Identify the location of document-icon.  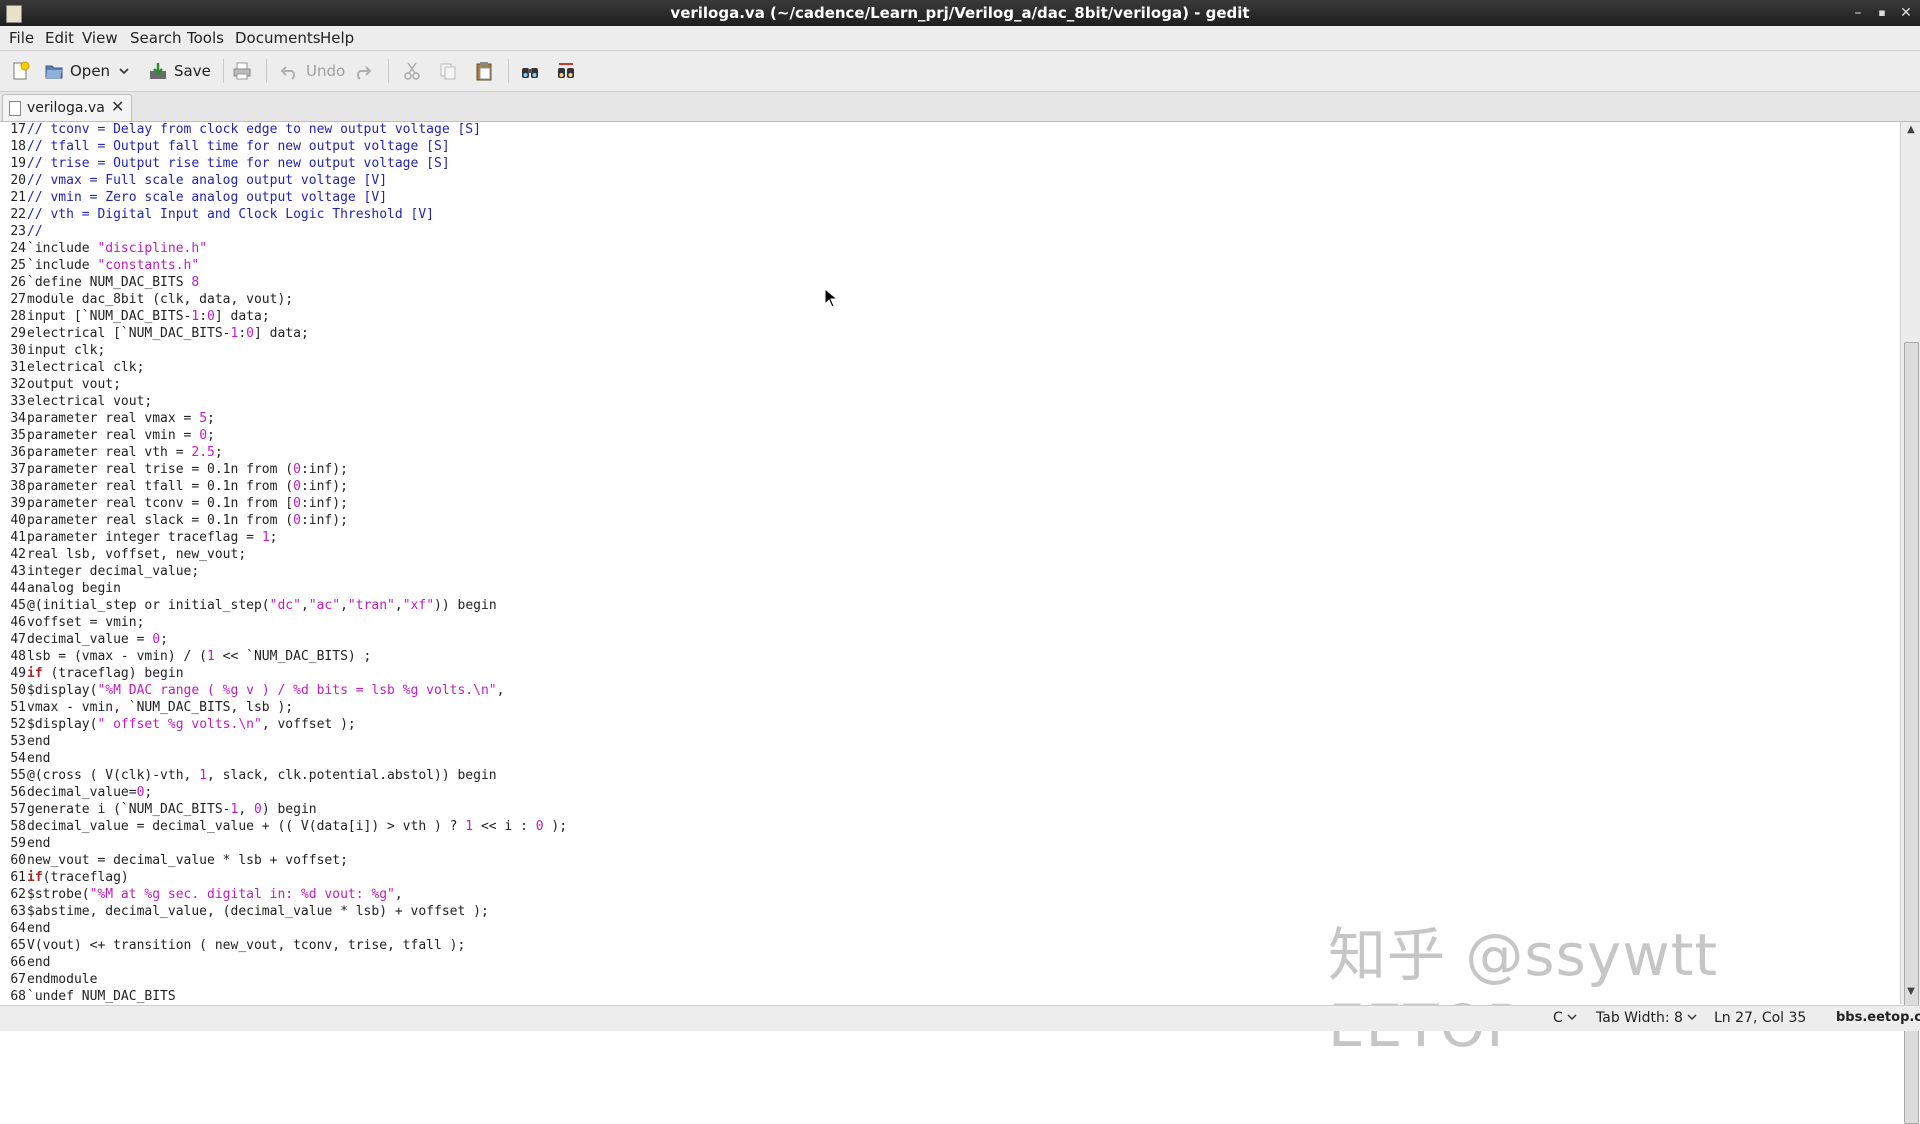
(15, 108).